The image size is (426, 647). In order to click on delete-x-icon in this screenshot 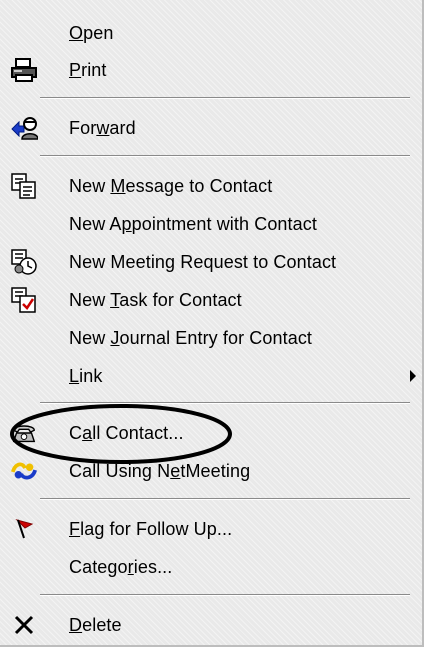, I will do `click(24, 625)`.